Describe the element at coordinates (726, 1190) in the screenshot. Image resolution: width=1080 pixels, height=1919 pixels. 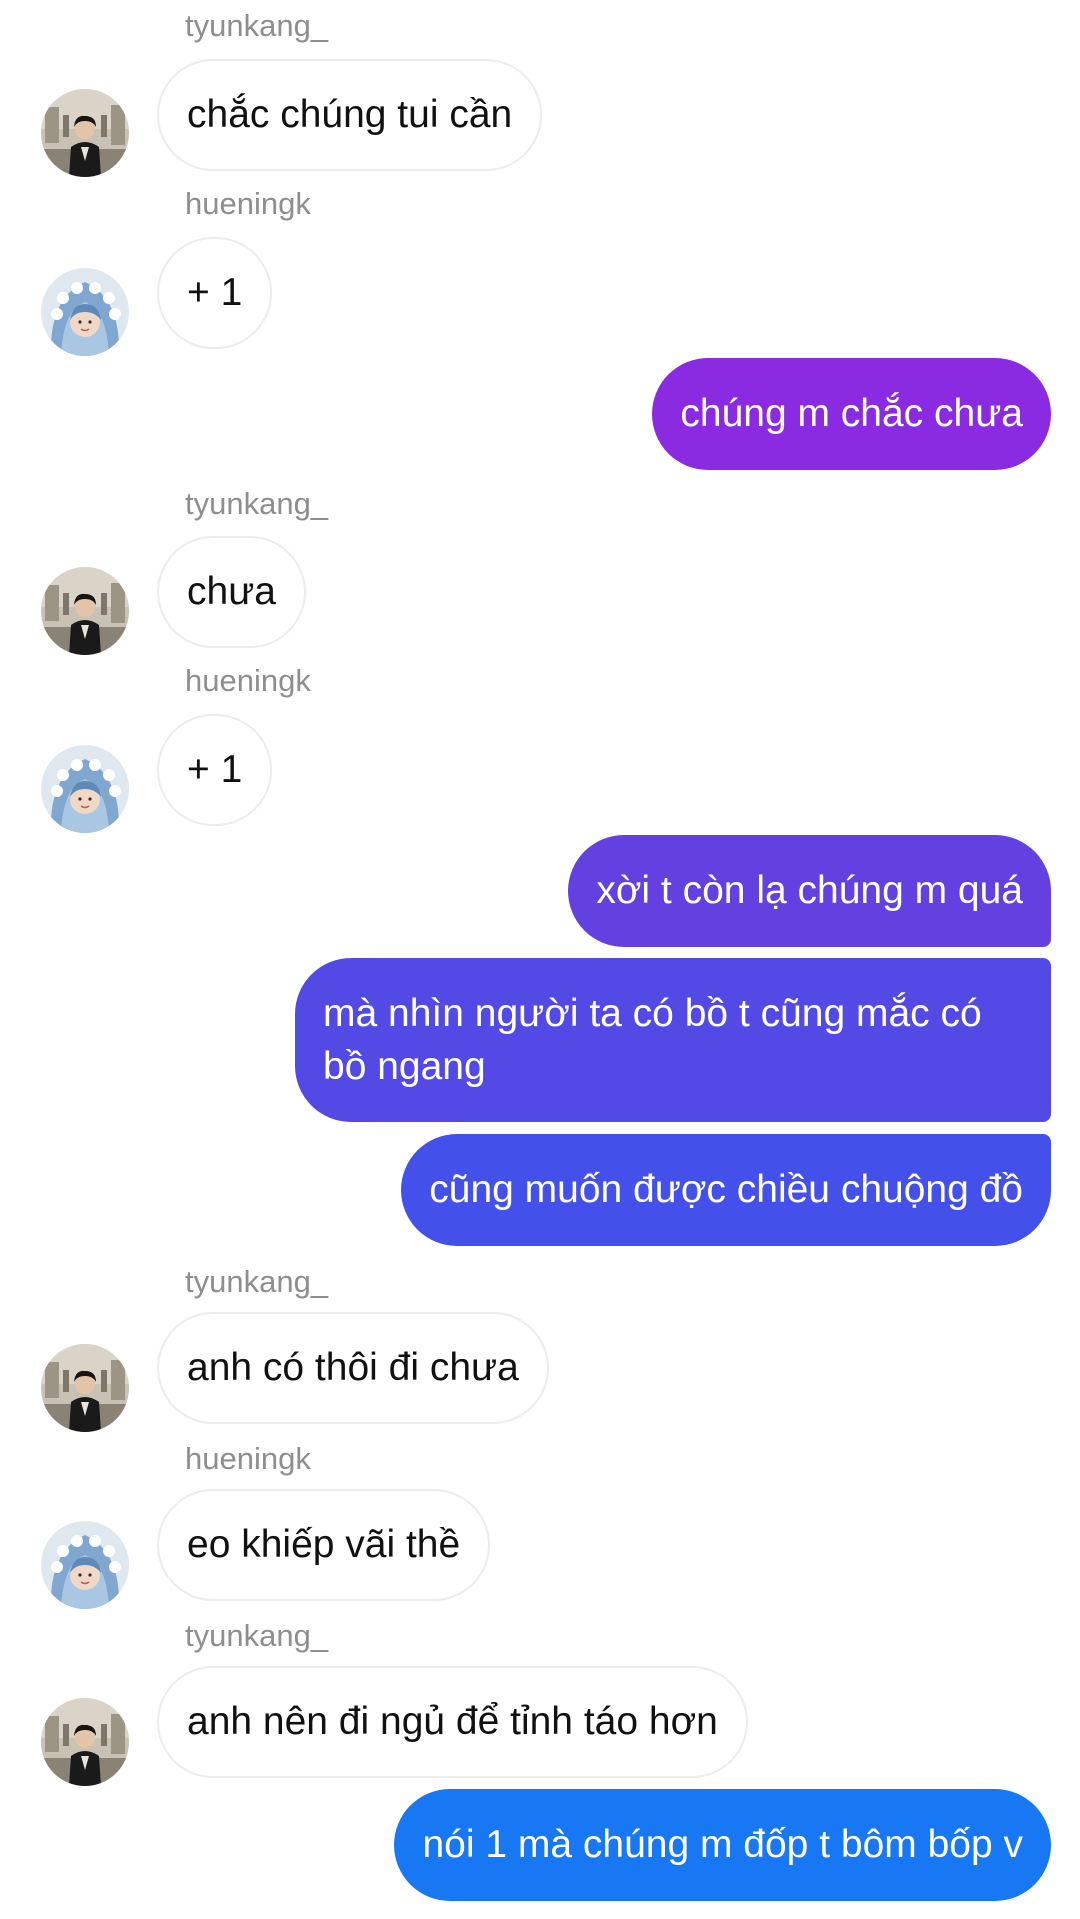
I see `outgoing-message-bubble: cũng muốn được chiều chuộng đồ` at that location.